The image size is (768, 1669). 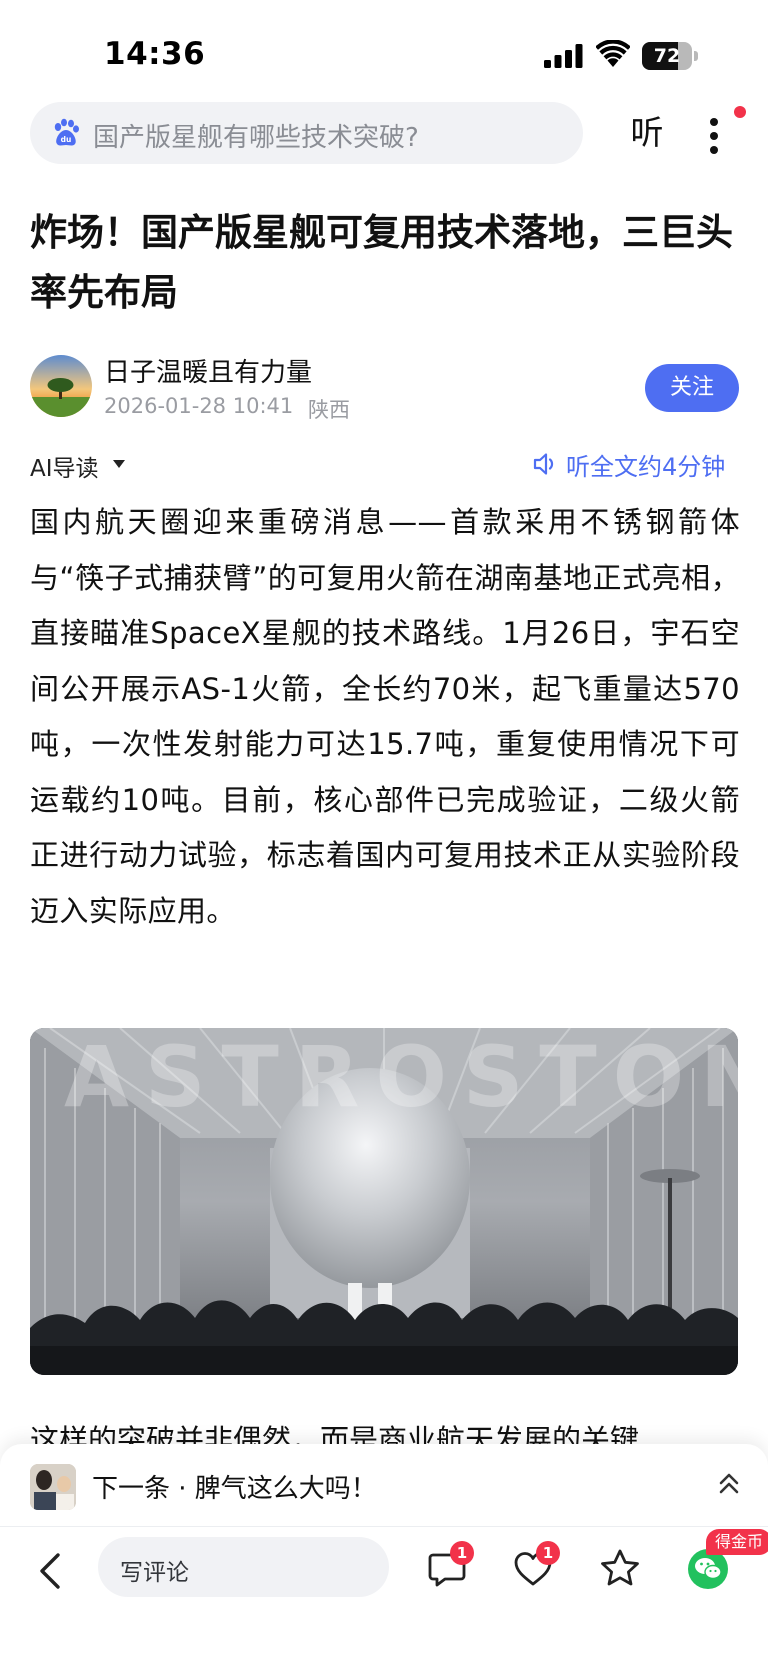 What do you see at coordinates (646, 467) in the screenshot?
I see `listen-full-label: 听全文约4分钟` at bounding box center [646, 467].